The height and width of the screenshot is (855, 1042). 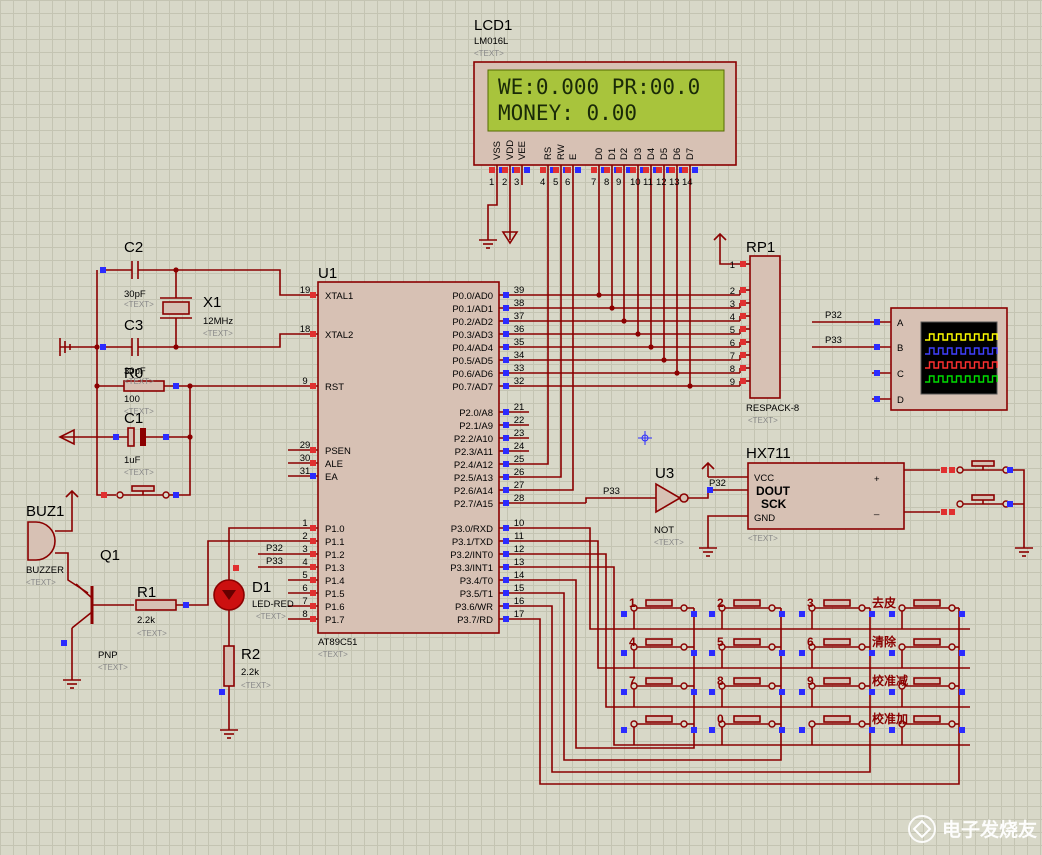 What do you see at coordinates (749, 578) in the screenshot?
I see `keypad-row-wire` at bounding box center [749, 578].